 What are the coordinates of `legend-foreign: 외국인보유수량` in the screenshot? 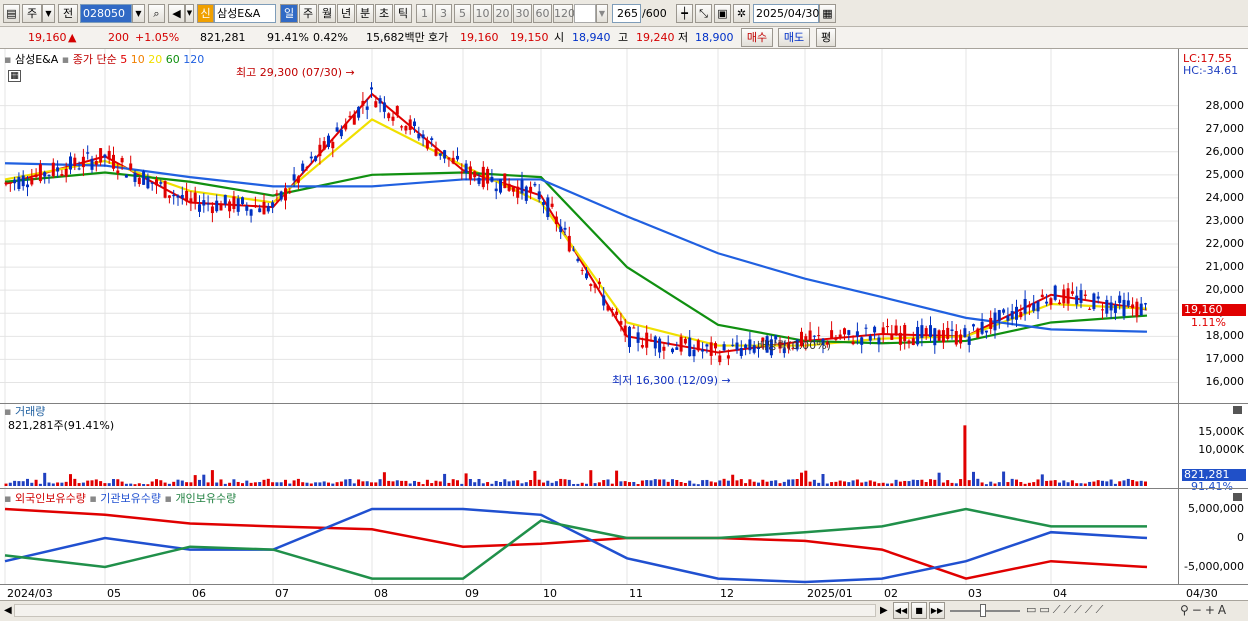 It's located at (50, 498).